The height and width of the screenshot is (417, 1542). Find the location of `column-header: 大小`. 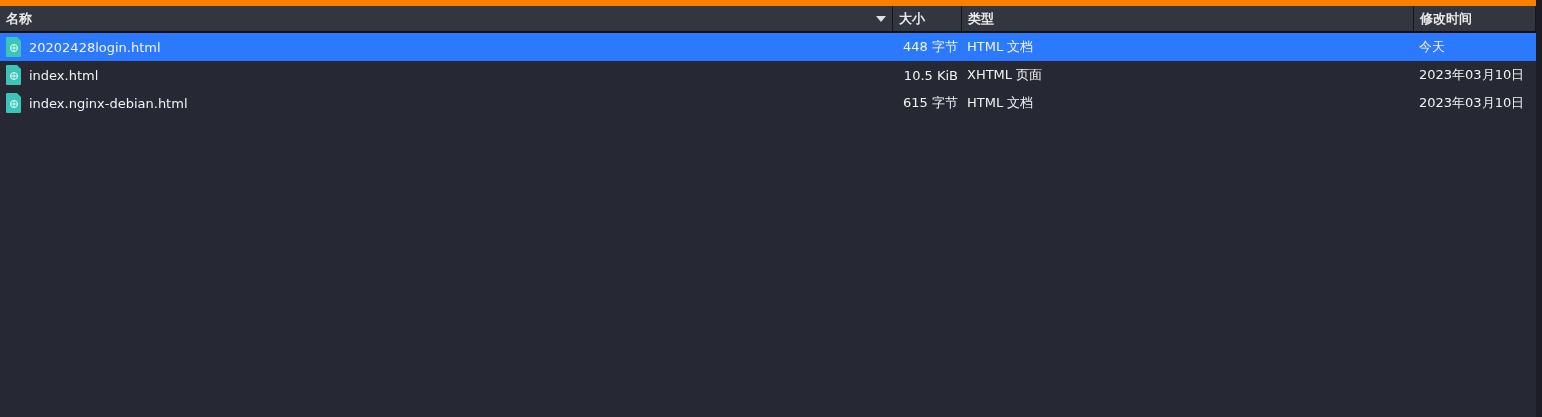

column-header: 大小 is located at coordinates (927, 18).